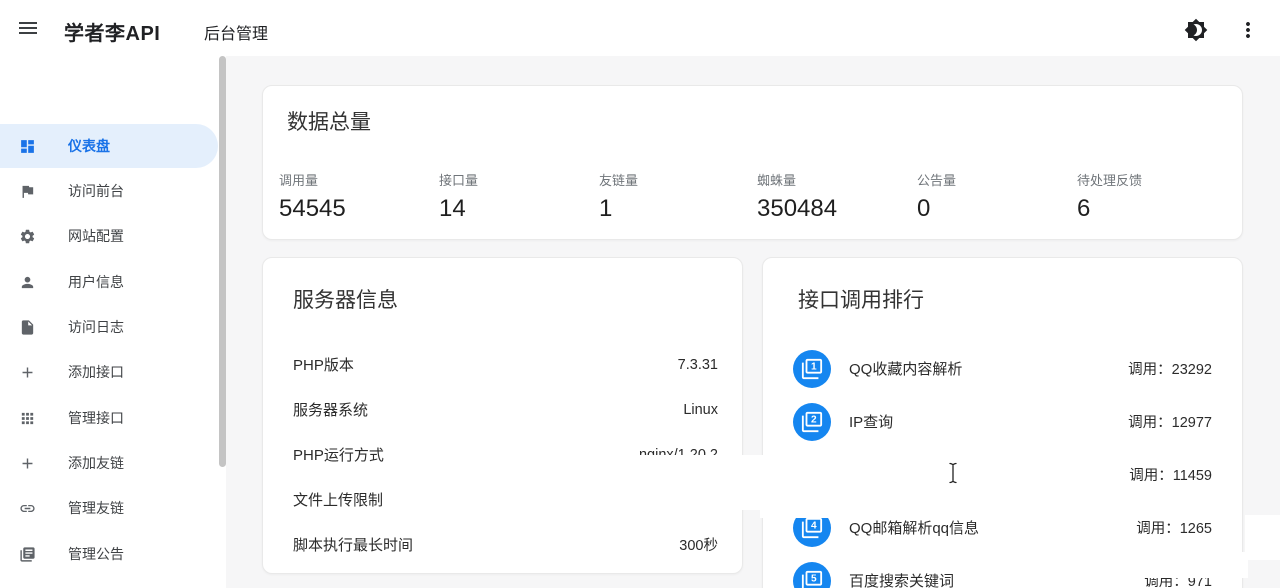  Describe the element at coordinates (906, 369) in the screenshot. I see `api-name: QQ收藏内容解析` at that location.